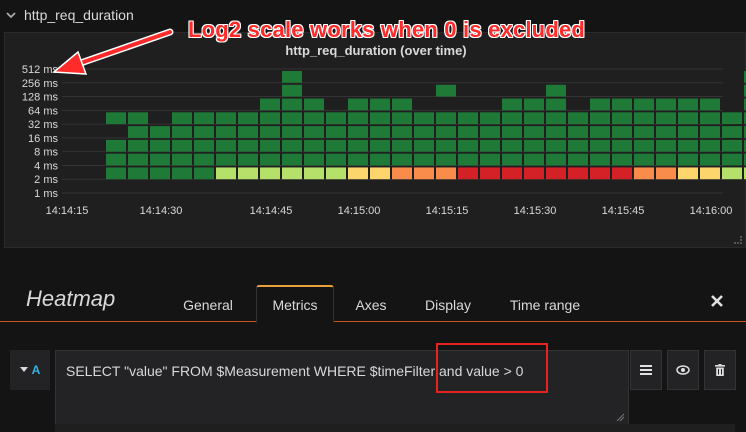 The image size is (746, 432). Describe the element at coordinates (295, 304) in the screenshot. I see `tab-metrics: Metrics` at that location.